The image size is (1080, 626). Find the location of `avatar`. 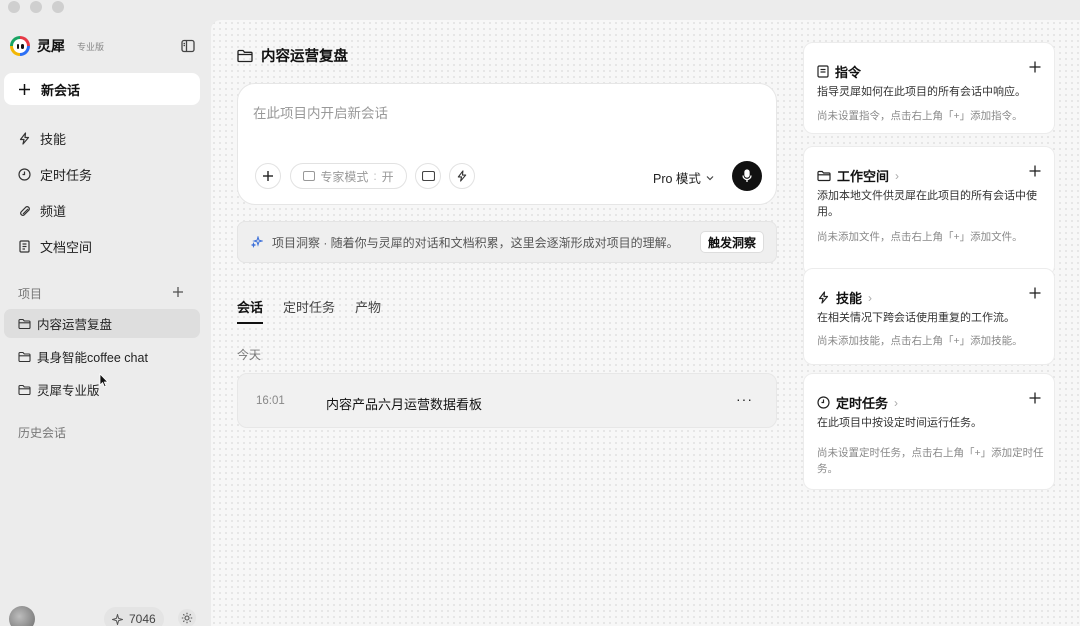

avatar is located at coordinates (22, 616).